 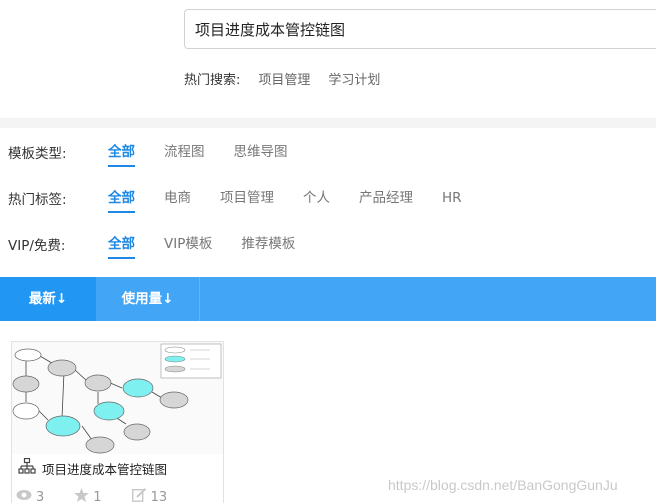 I want to click on filter-template-type: 模板类型: 全部 流程图 思维导图, so click(x=162, y=154).